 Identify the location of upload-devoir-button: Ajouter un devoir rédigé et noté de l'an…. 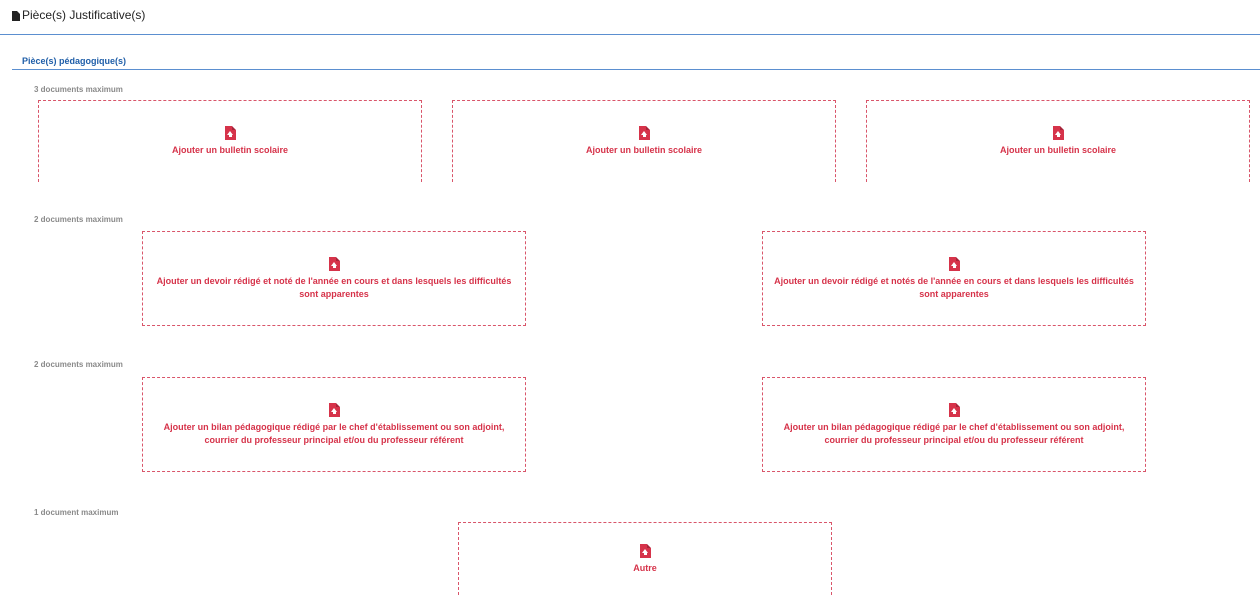
(334, 278).